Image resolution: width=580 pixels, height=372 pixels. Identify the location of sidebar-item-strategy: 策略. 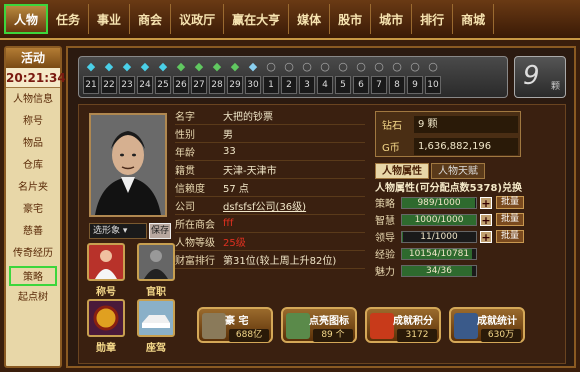
(33, 276).